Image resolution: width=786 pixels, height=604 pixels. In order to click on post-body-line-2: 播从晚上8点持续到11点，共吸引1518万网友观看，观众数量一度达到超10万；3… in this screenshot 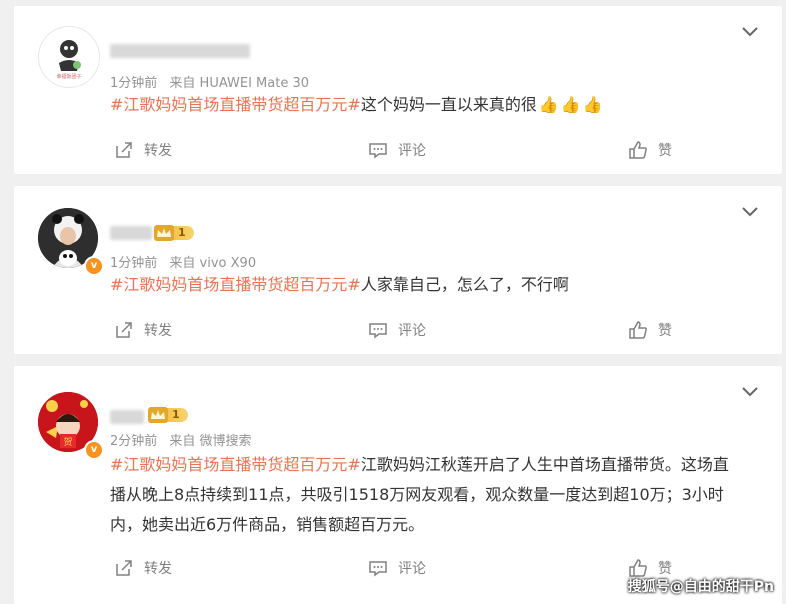, I will do `click(417, 494)`.